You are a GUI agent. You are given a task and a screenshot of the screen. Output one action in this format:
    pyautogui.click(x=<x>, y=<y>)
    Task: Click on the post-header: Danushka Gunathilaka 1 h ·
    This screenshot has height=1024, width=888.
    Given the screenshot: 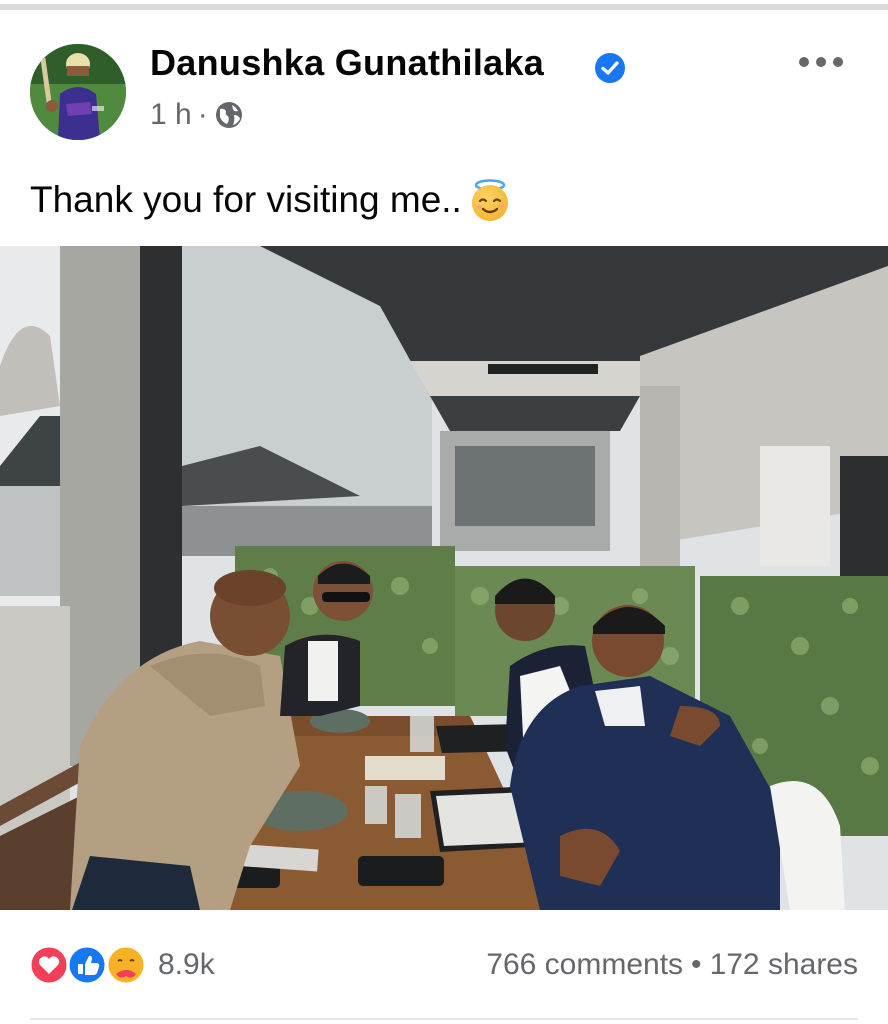 What is the action you would take?
    pyautogui.click(x=444, y=90)
    